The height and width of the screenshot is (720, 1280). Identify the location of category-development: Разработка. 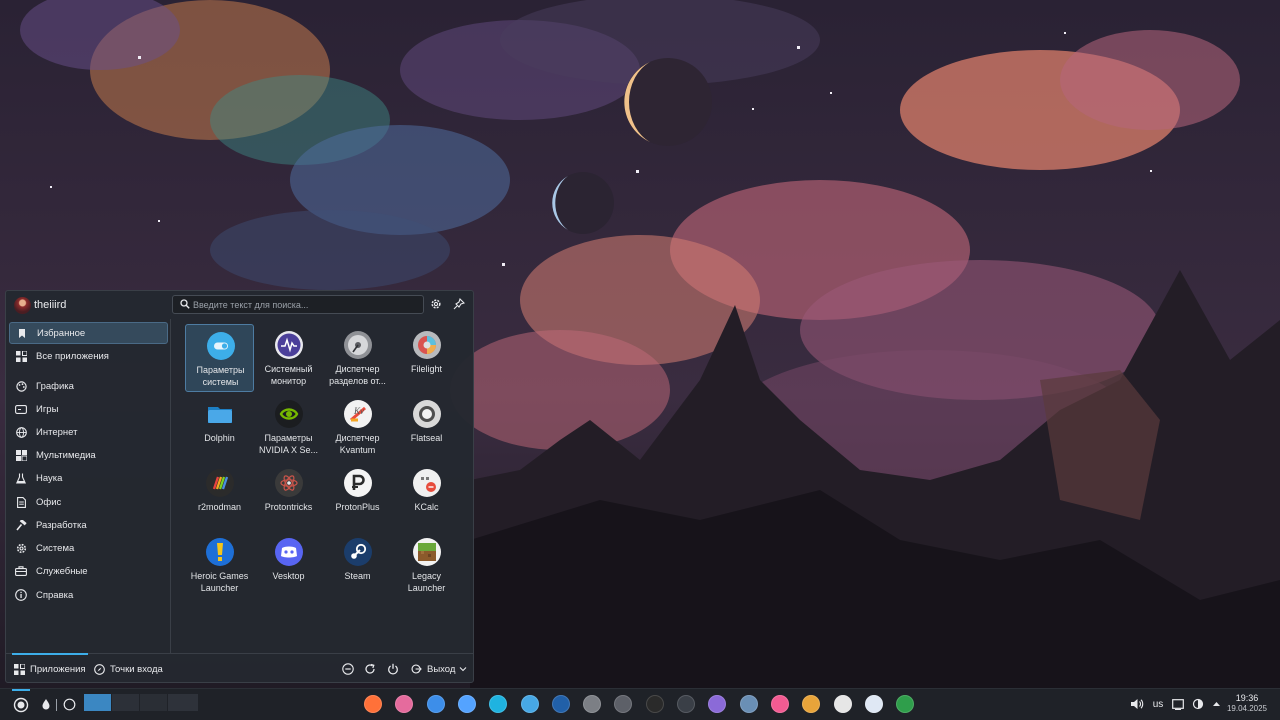
(88, 525).